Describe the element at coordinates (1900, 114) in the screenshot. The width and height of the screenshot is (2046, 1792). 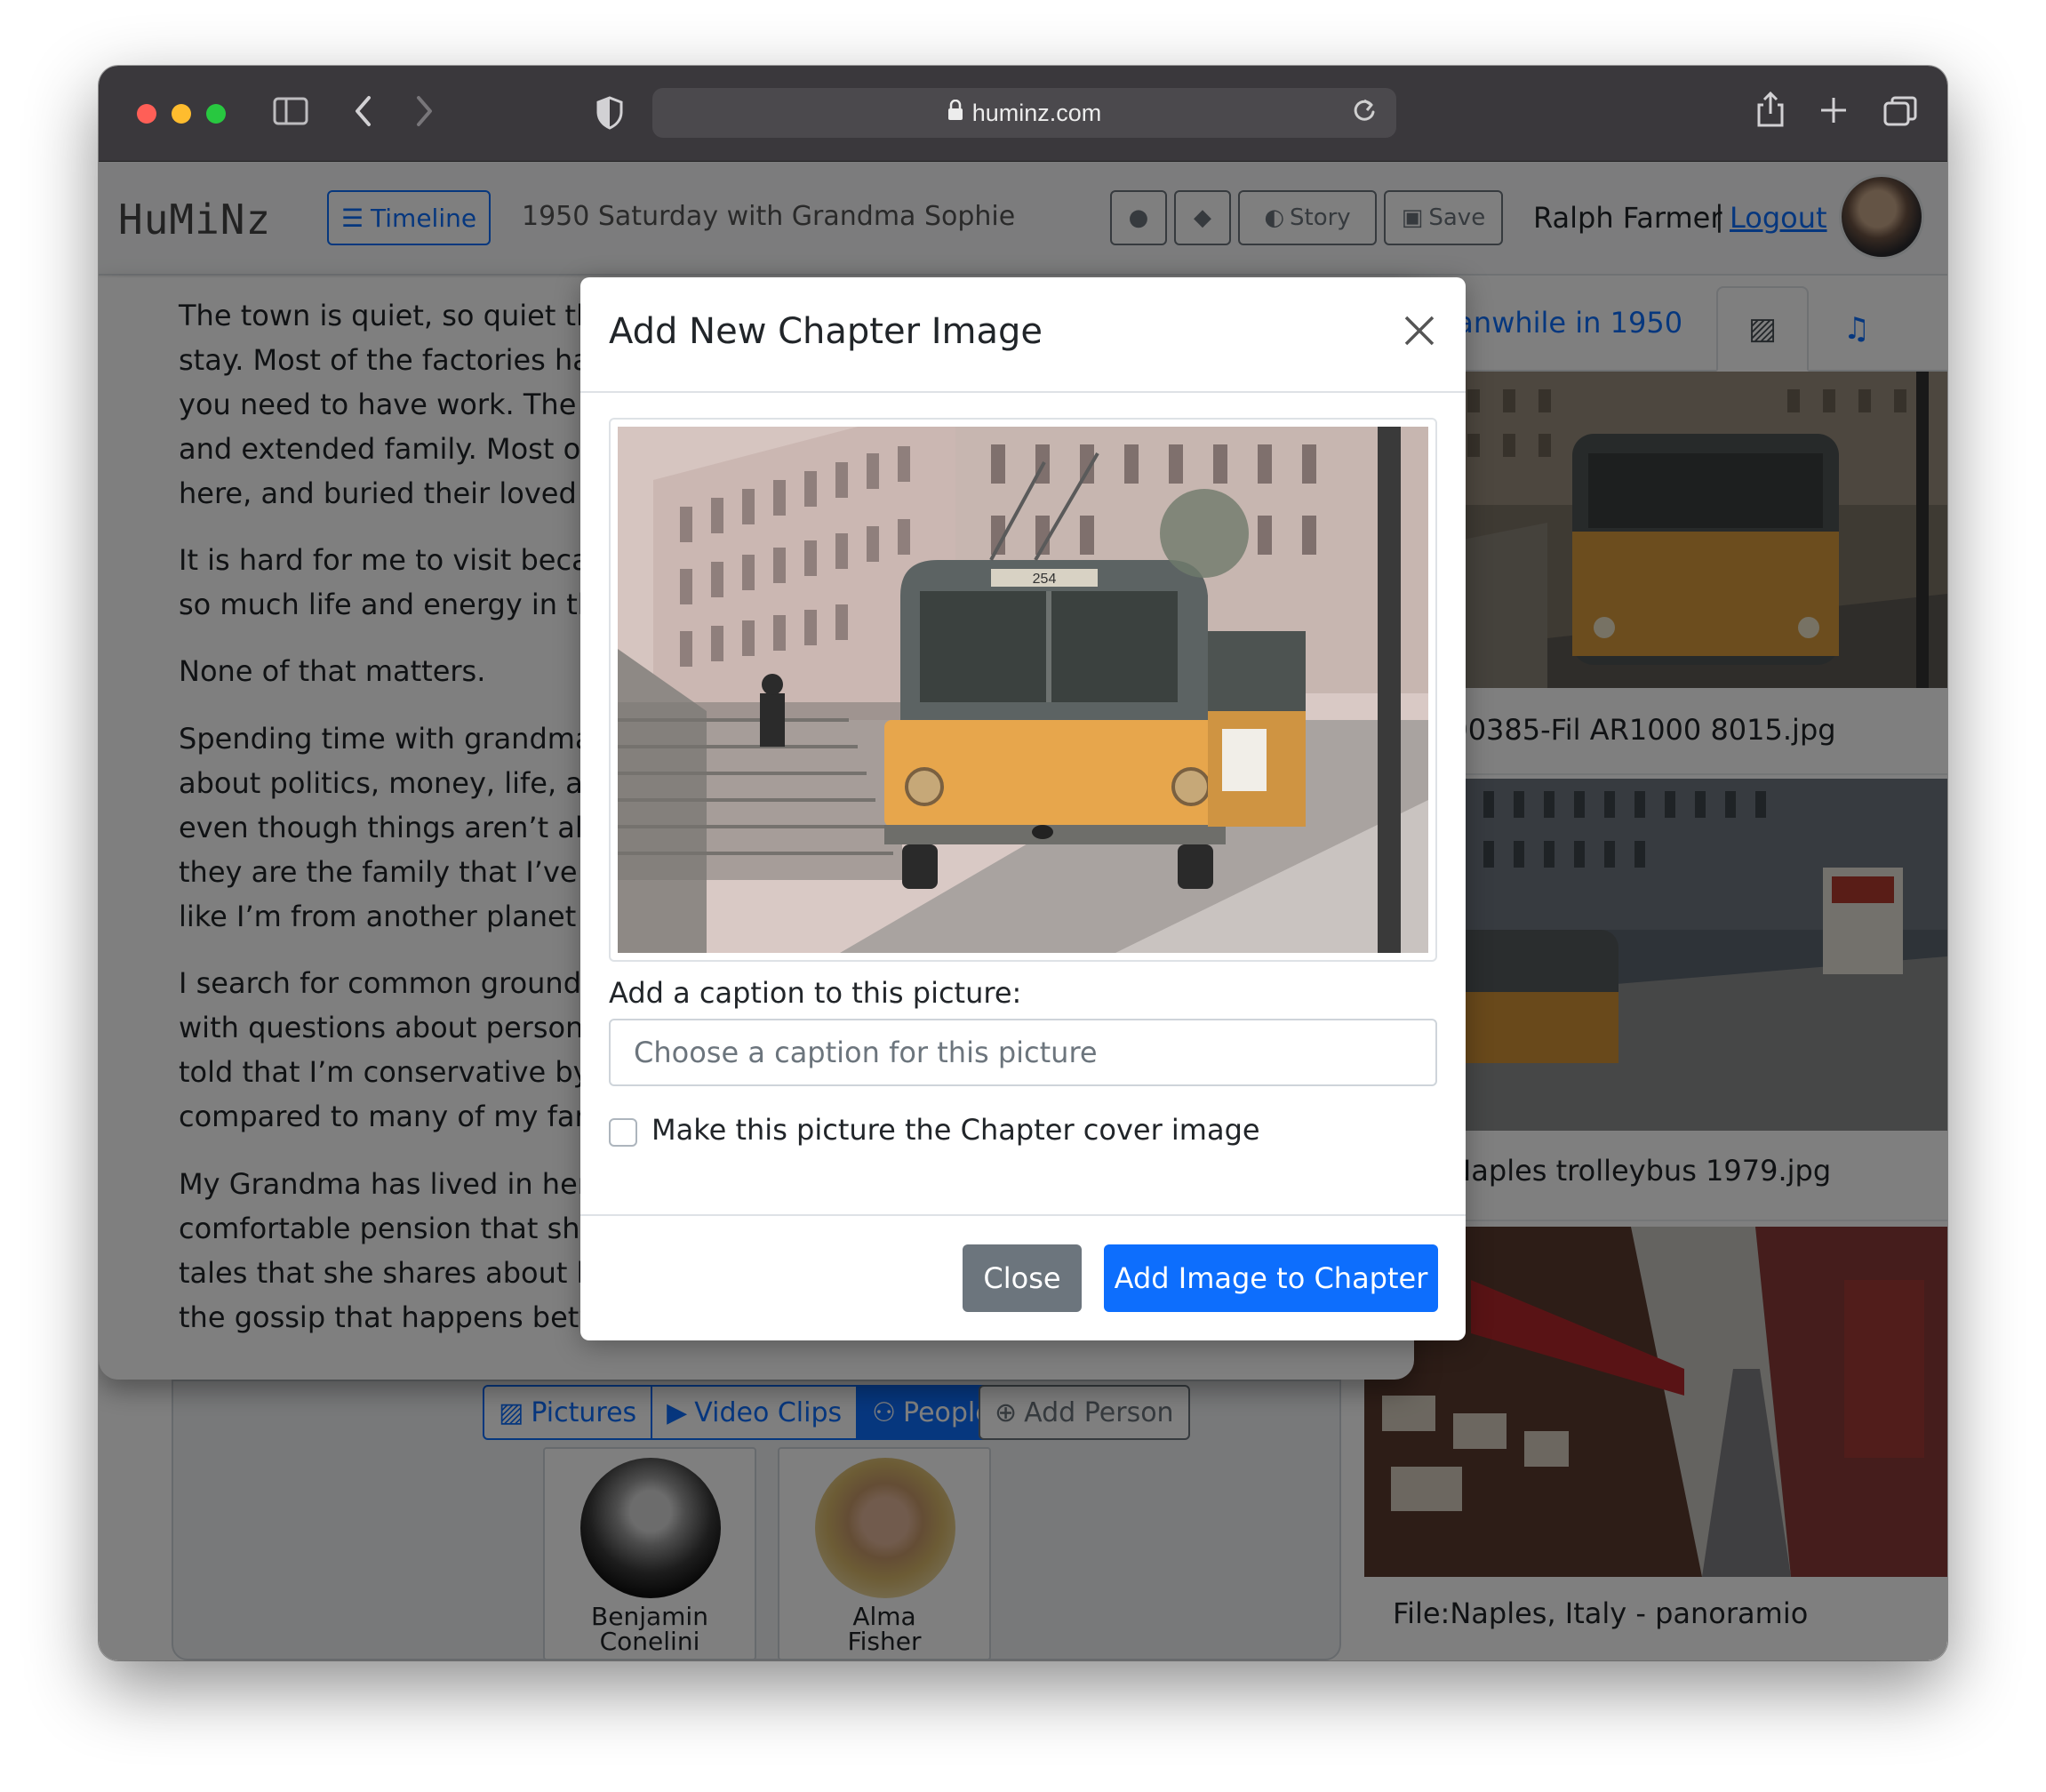
I see `tabs-overview-icon` at that location.